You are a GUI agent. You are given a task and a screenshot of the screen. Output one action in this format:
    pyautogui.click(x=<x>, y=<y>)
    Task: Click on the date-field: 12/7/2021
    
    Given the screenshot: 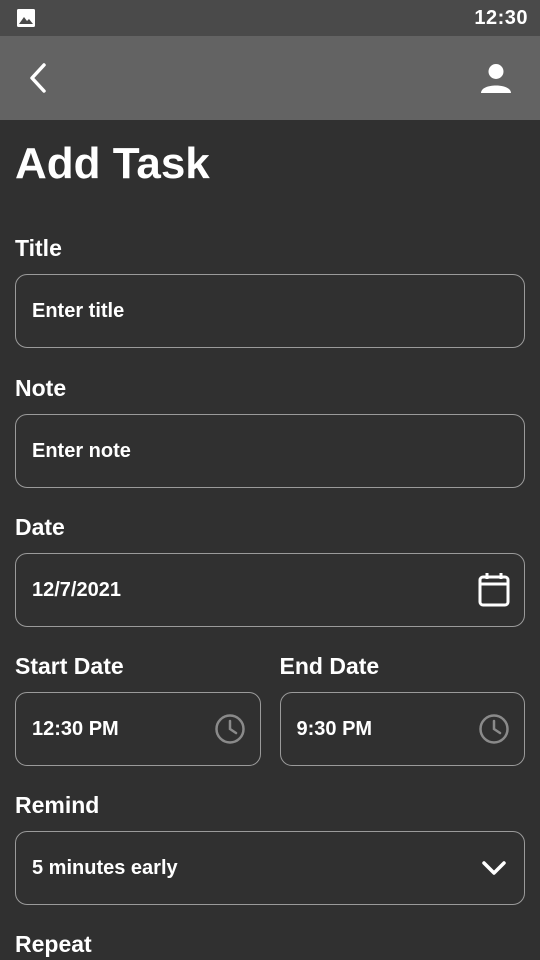 What is the action you would take?
    pyautogui.click(x=270, y=590)
    